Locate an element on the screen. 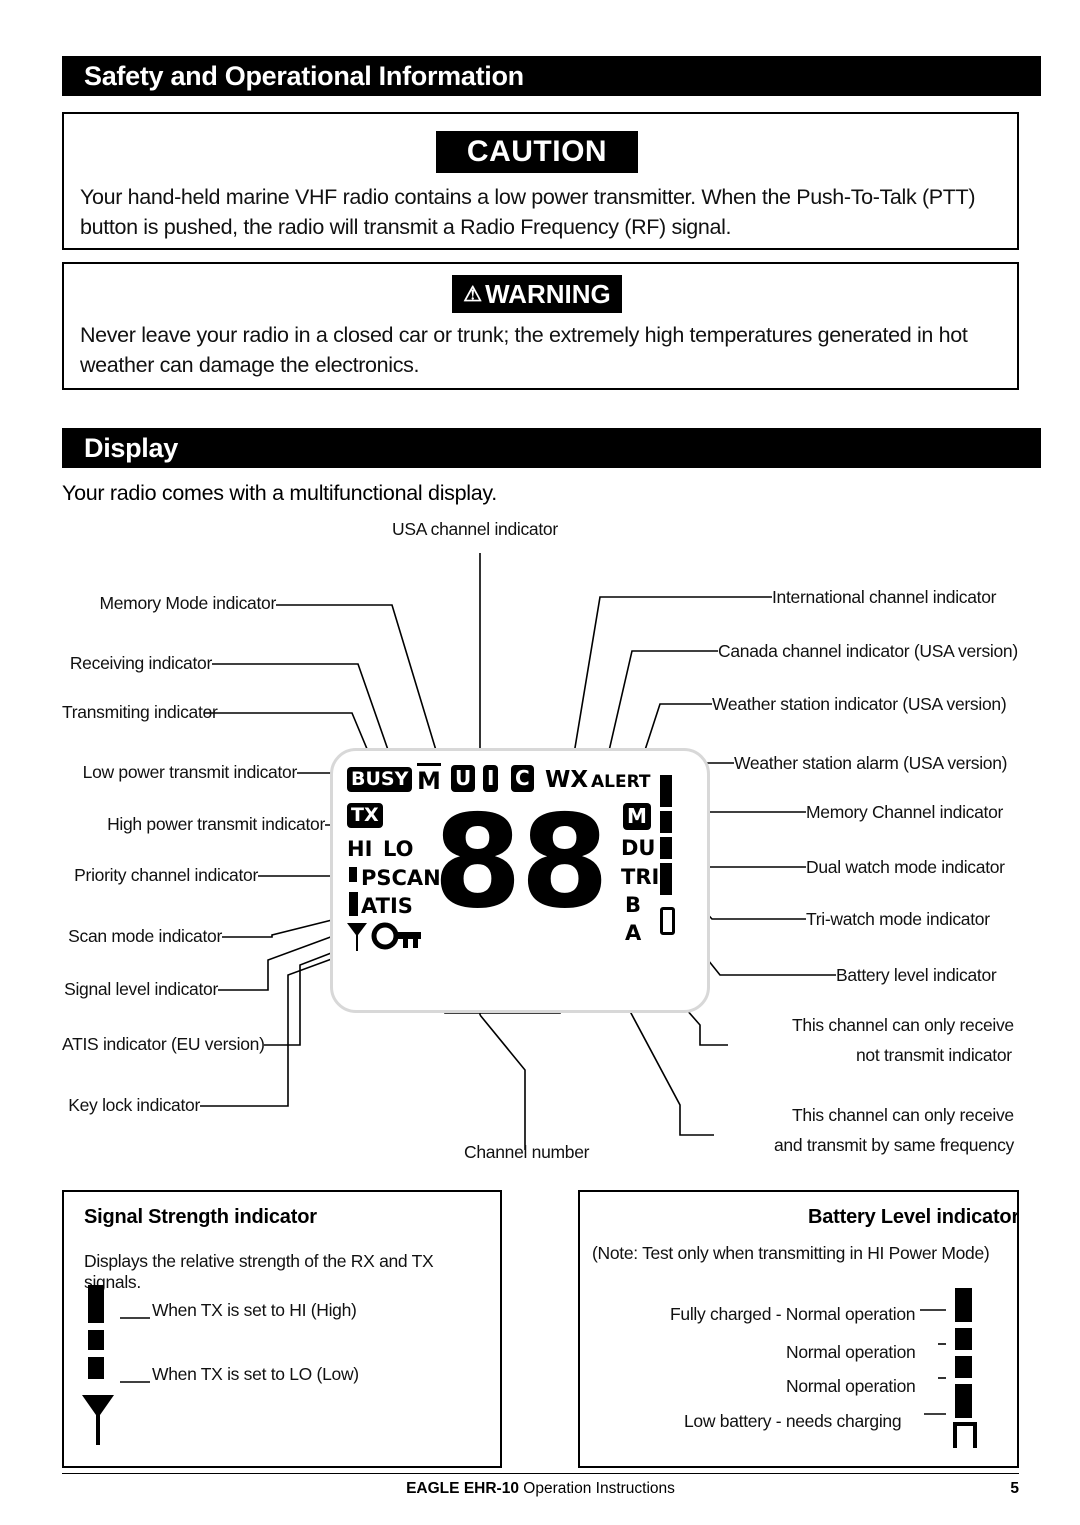 Image resolution: width=1080 pixels, height=1525 pixels. footer-center: EAGLE EHR-10 Operation Instructions is located at coordinates (540, 1489).